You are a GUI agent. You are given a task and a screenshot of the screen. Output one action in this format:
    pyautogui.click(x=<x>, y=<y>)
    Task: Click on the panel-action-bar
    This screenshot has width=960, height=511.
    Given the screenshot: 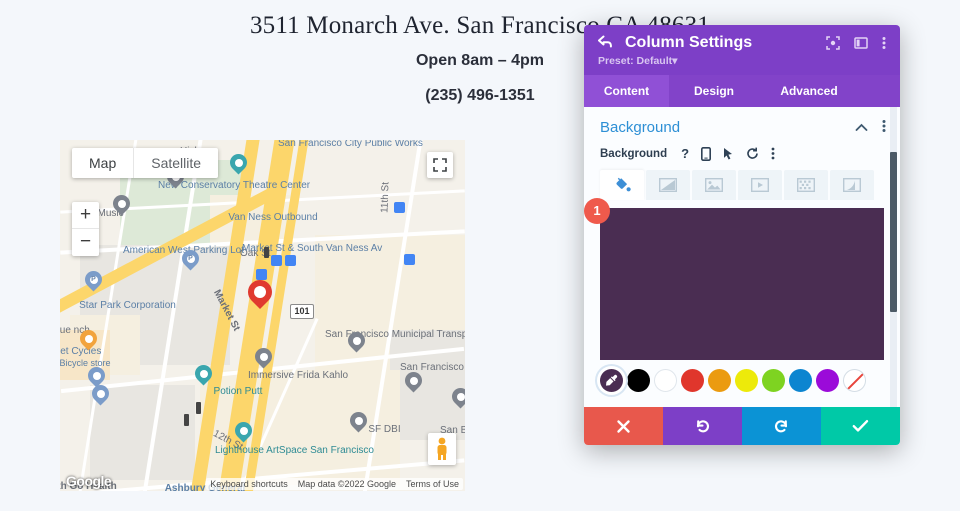 What is the action you would take?
    pyautogui.click(x=742, y=426)
    